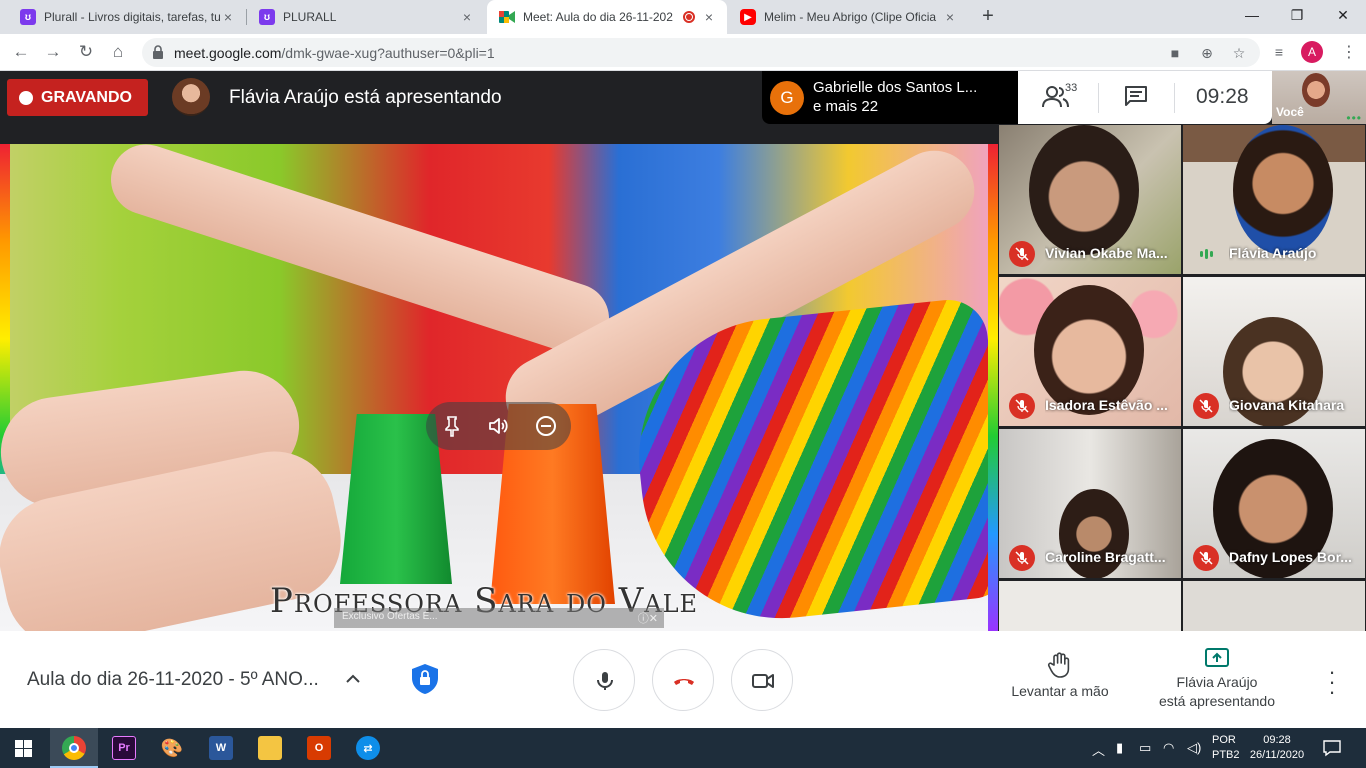 This screenshot has width=1366, height=768. I want to click on office-icon: O, so click(319, 748).